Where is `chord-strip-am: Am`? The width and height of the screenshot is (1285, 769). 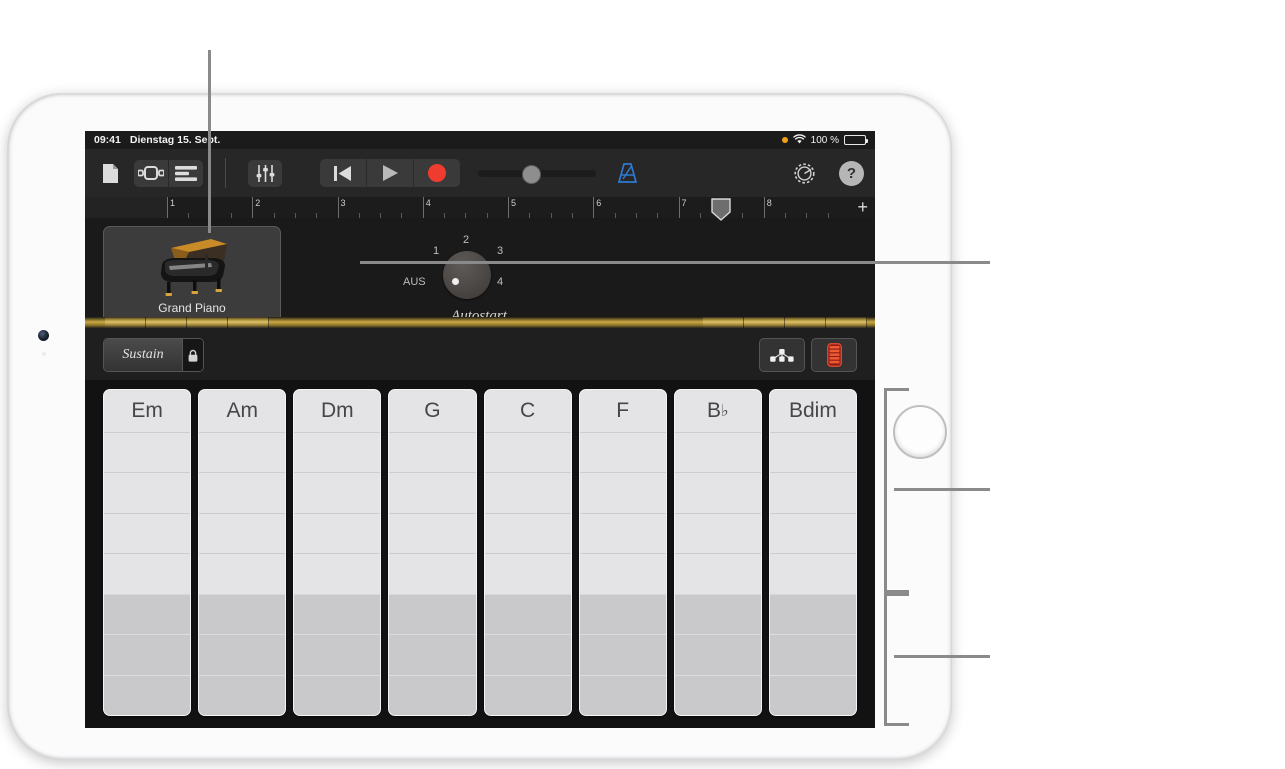
chord-strip-am: Am is located at coordinates (242, 552).